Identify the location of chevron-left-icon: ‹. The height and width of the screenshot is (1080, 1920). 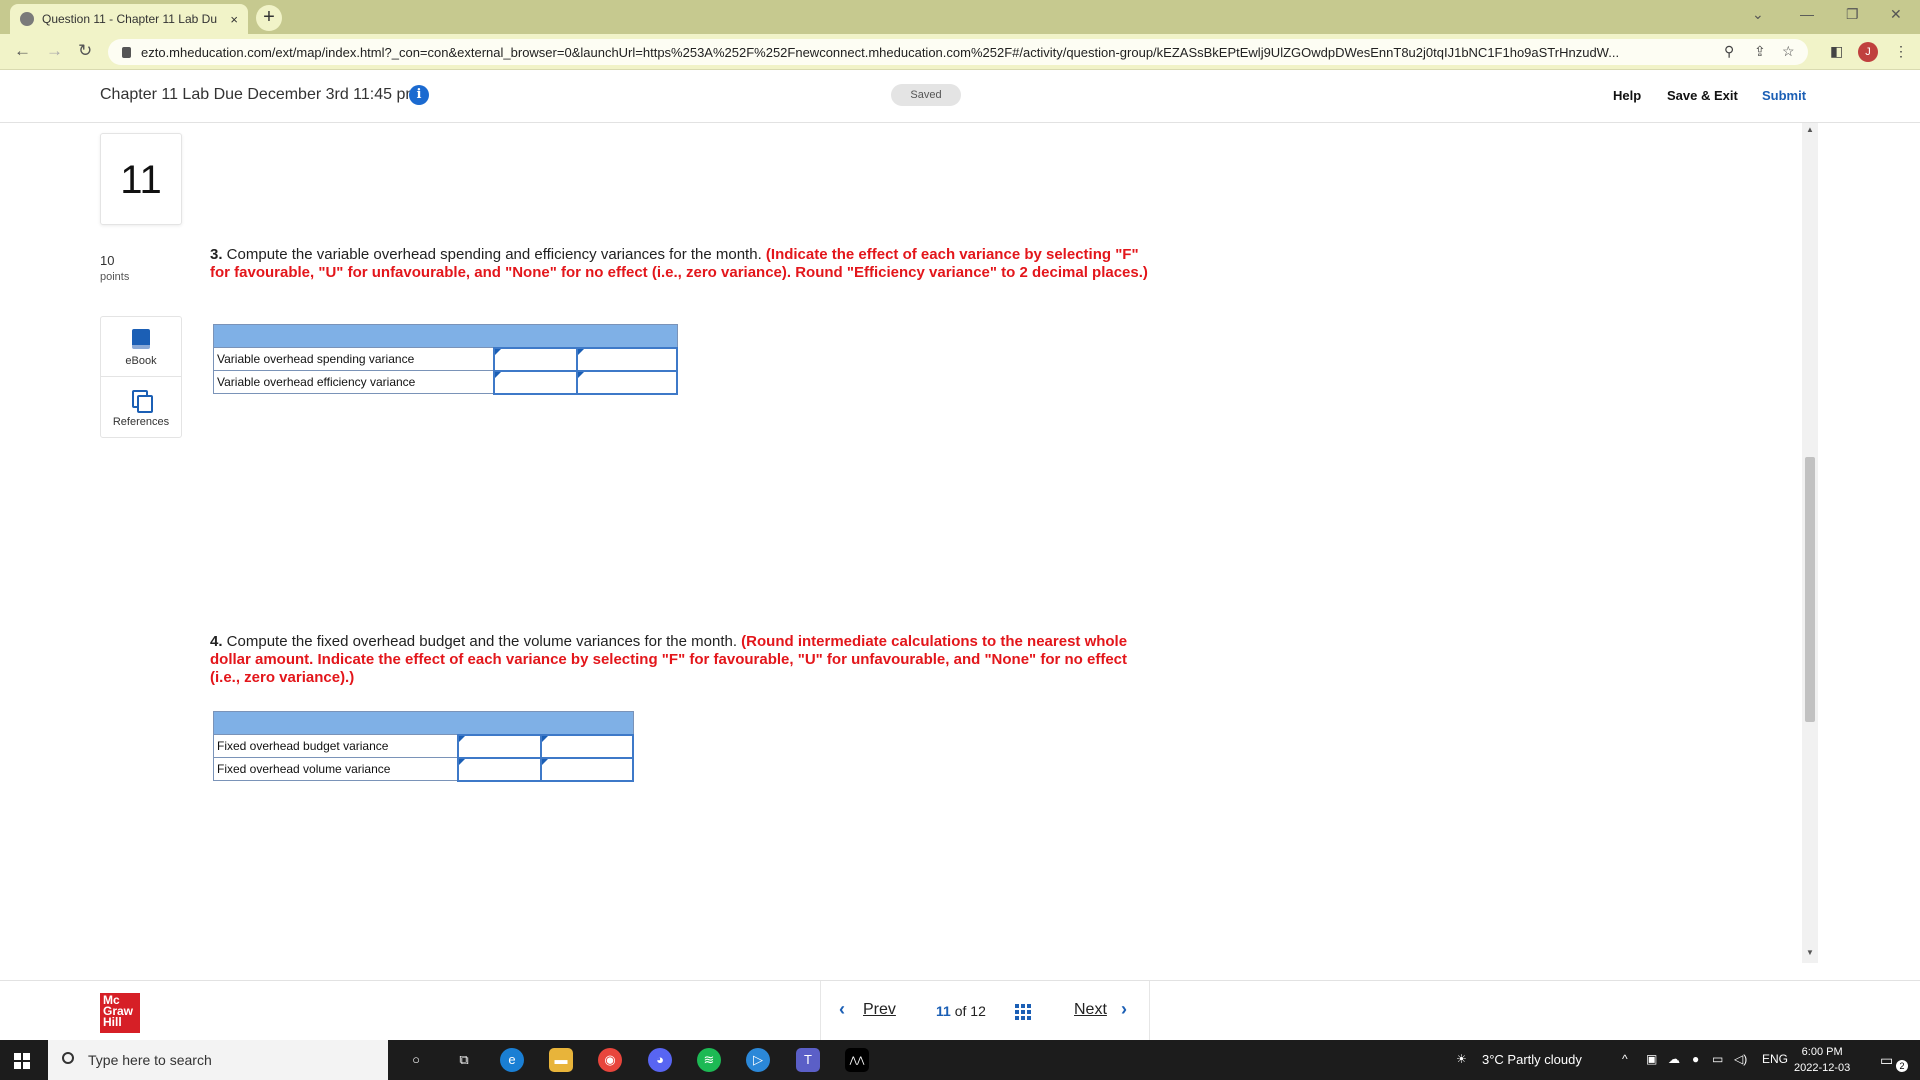
(842, 1009).